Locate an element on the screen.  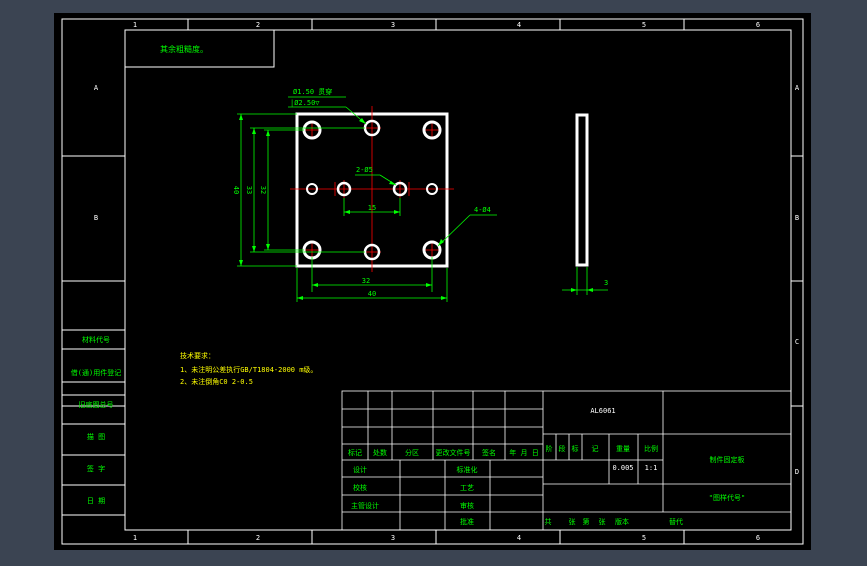
col-mark: 标记 is located at coordinates (355, 452).